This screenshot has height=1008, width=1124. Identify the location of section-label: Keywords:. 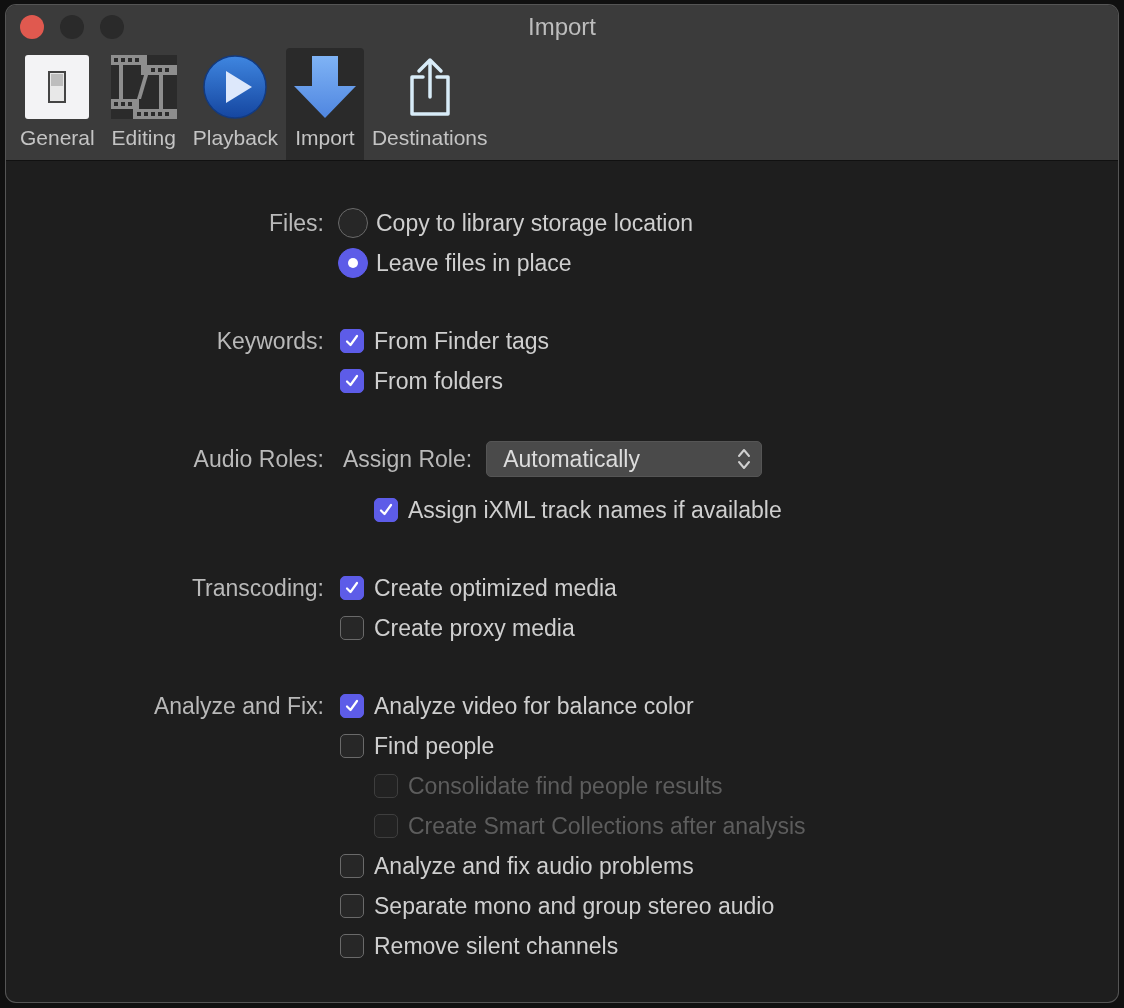
(270, 341).